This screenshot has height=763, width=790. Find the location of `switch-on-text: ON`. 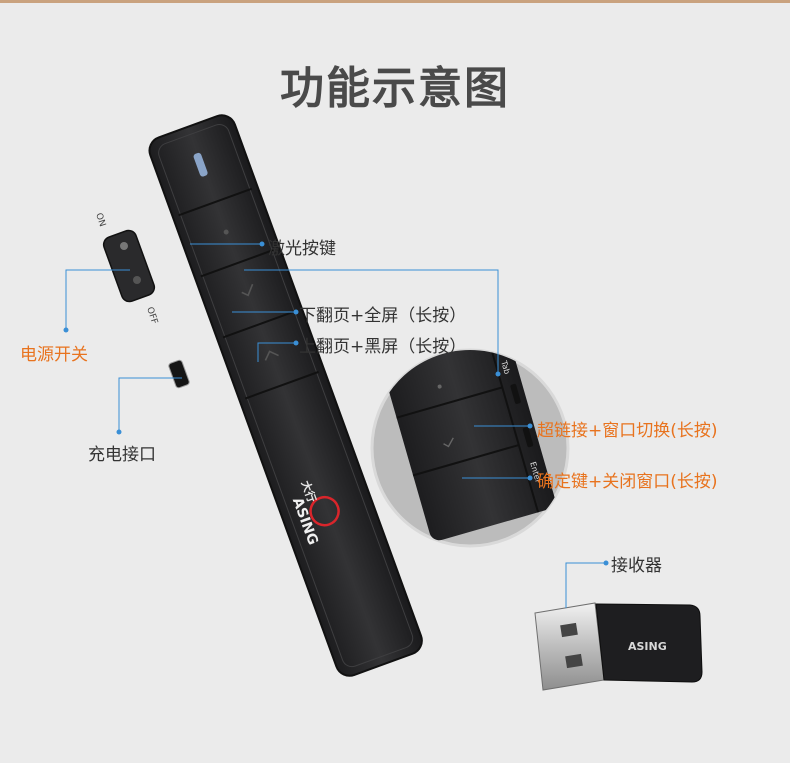

switch-on-text: ON is located at coordinates (100, 220).